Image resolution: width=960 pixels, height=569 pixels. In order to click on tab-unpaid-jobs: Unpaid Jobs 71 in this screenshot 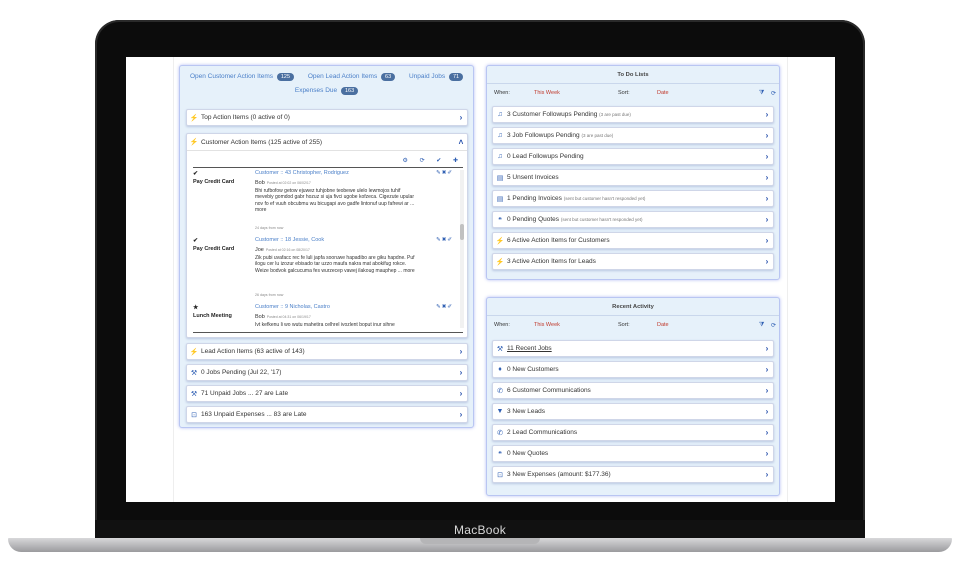, I will do `click(436, 77)`.